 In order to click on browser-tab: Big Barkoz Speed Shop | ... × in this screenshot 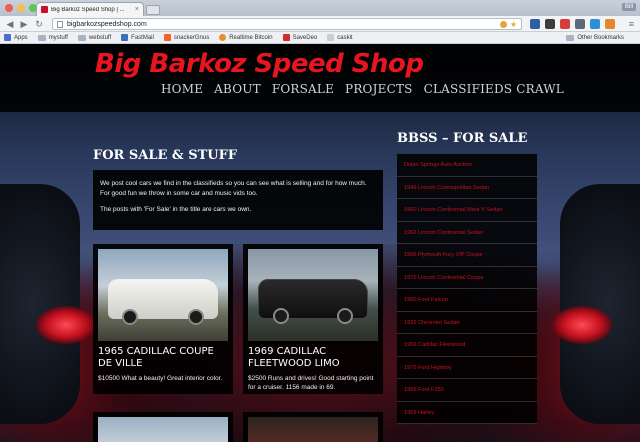, I will do `click(90, 9)`.